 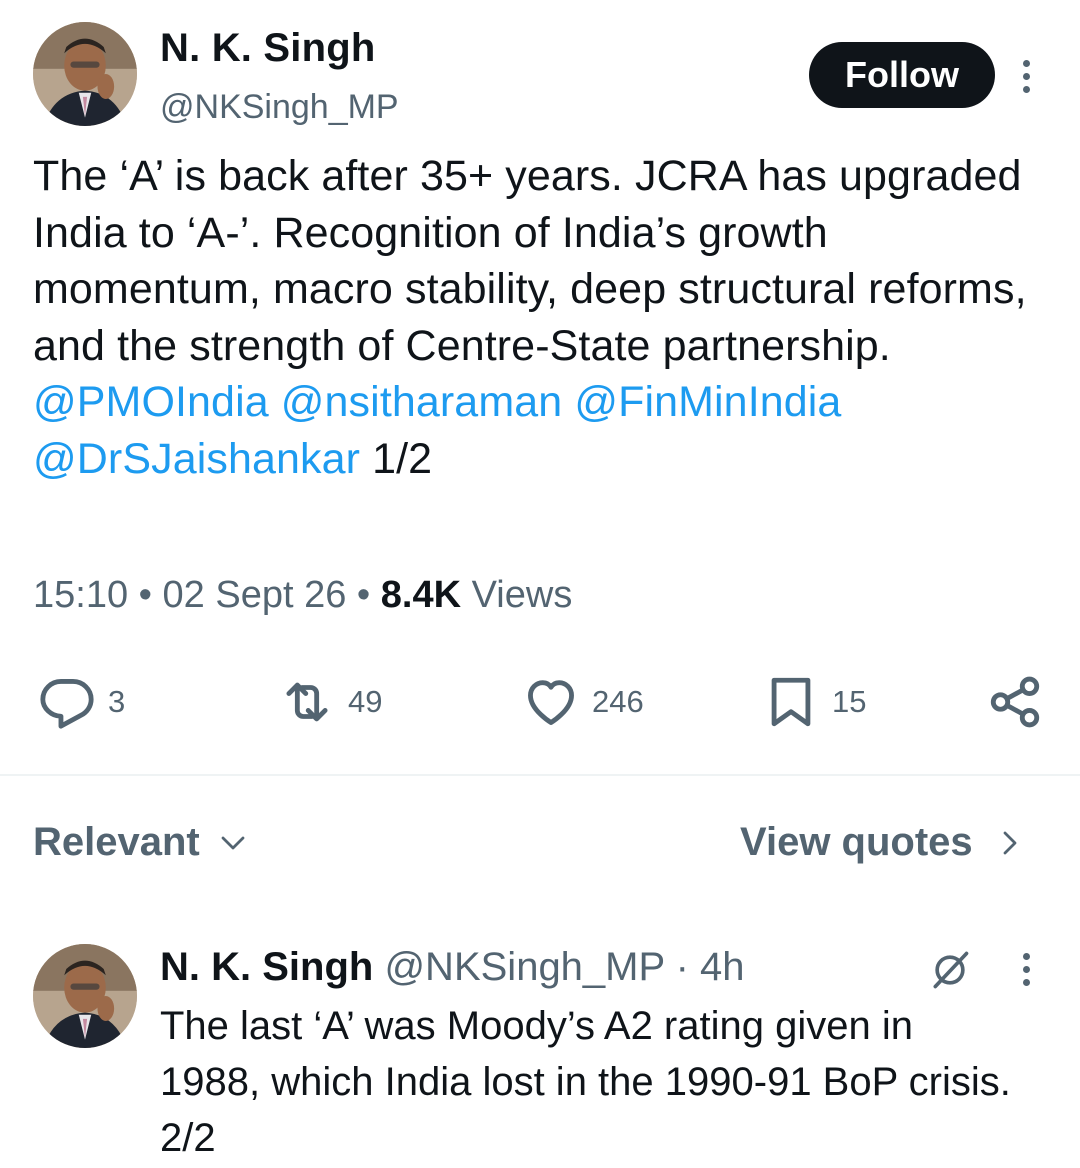 I want to click on view-quotes-link: View quotes, so click(x=882, y=842).